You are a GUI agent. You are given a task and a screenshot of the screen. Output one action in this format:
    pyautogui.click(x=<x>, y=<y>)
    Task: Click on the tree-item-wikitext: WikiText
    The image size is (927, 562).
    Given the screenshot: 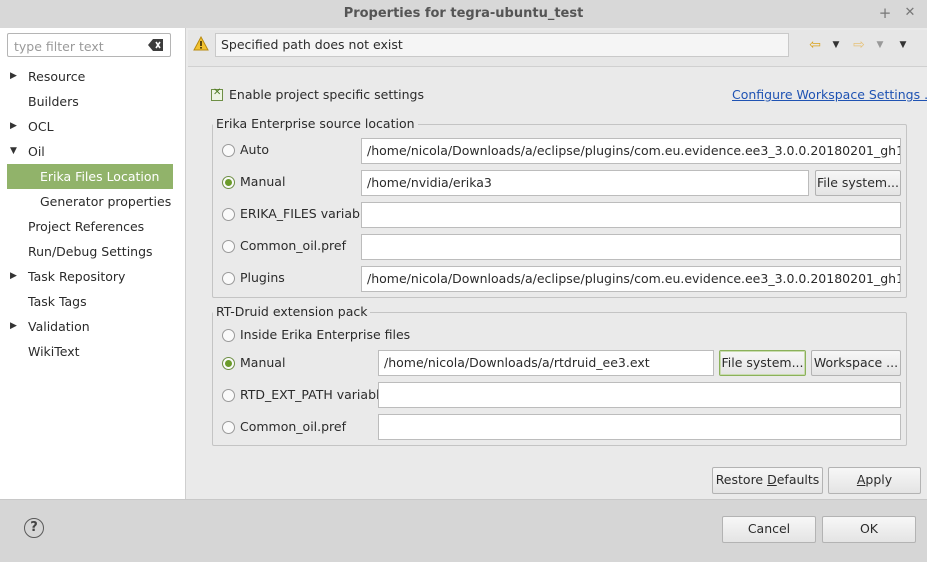 What is the action you would take?
    pyautogui.click(x=92, y=351)
    